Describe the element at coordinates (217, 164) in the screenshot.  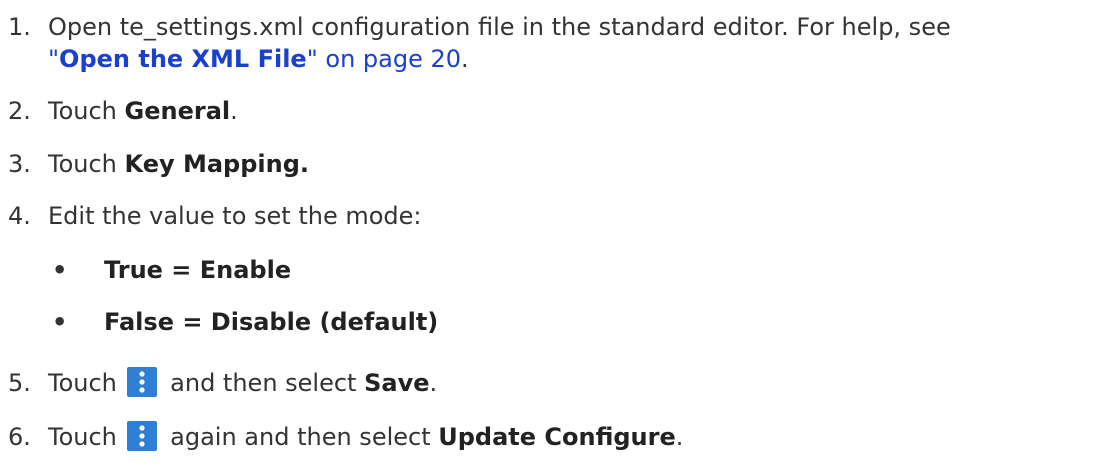
I see `step-bold-label: Key Mapping.` at that location.